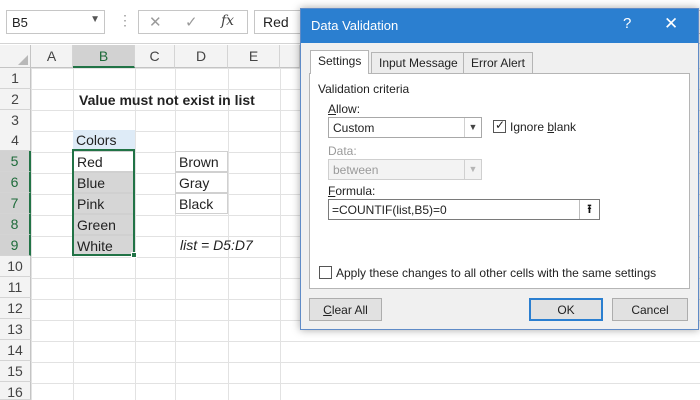  What do you see at coordinates (201, 182) in the screenshot?
I see `cell-d6: Gray` at bounding box center [201, 182].